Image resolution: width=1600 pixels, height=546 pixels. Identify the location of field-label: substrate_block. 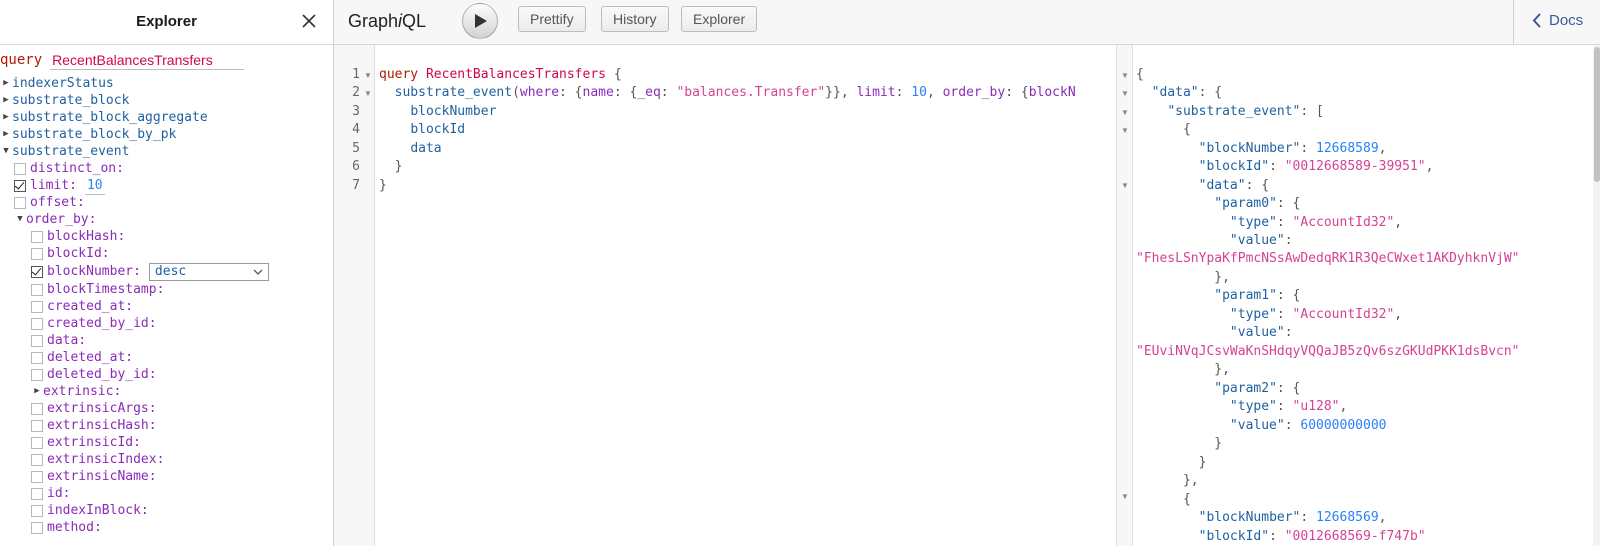
(70, 100).